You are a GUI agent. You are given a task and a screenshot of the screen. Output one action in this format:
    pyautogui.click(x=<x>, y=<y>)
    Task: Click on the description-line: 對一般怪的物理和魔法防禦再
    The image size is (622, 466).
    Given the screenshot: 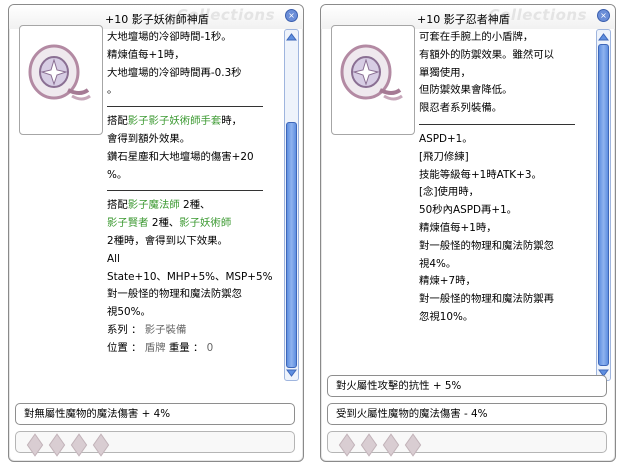 What is the action you would take?
    pyautogui.click(x=487, y=299)
    